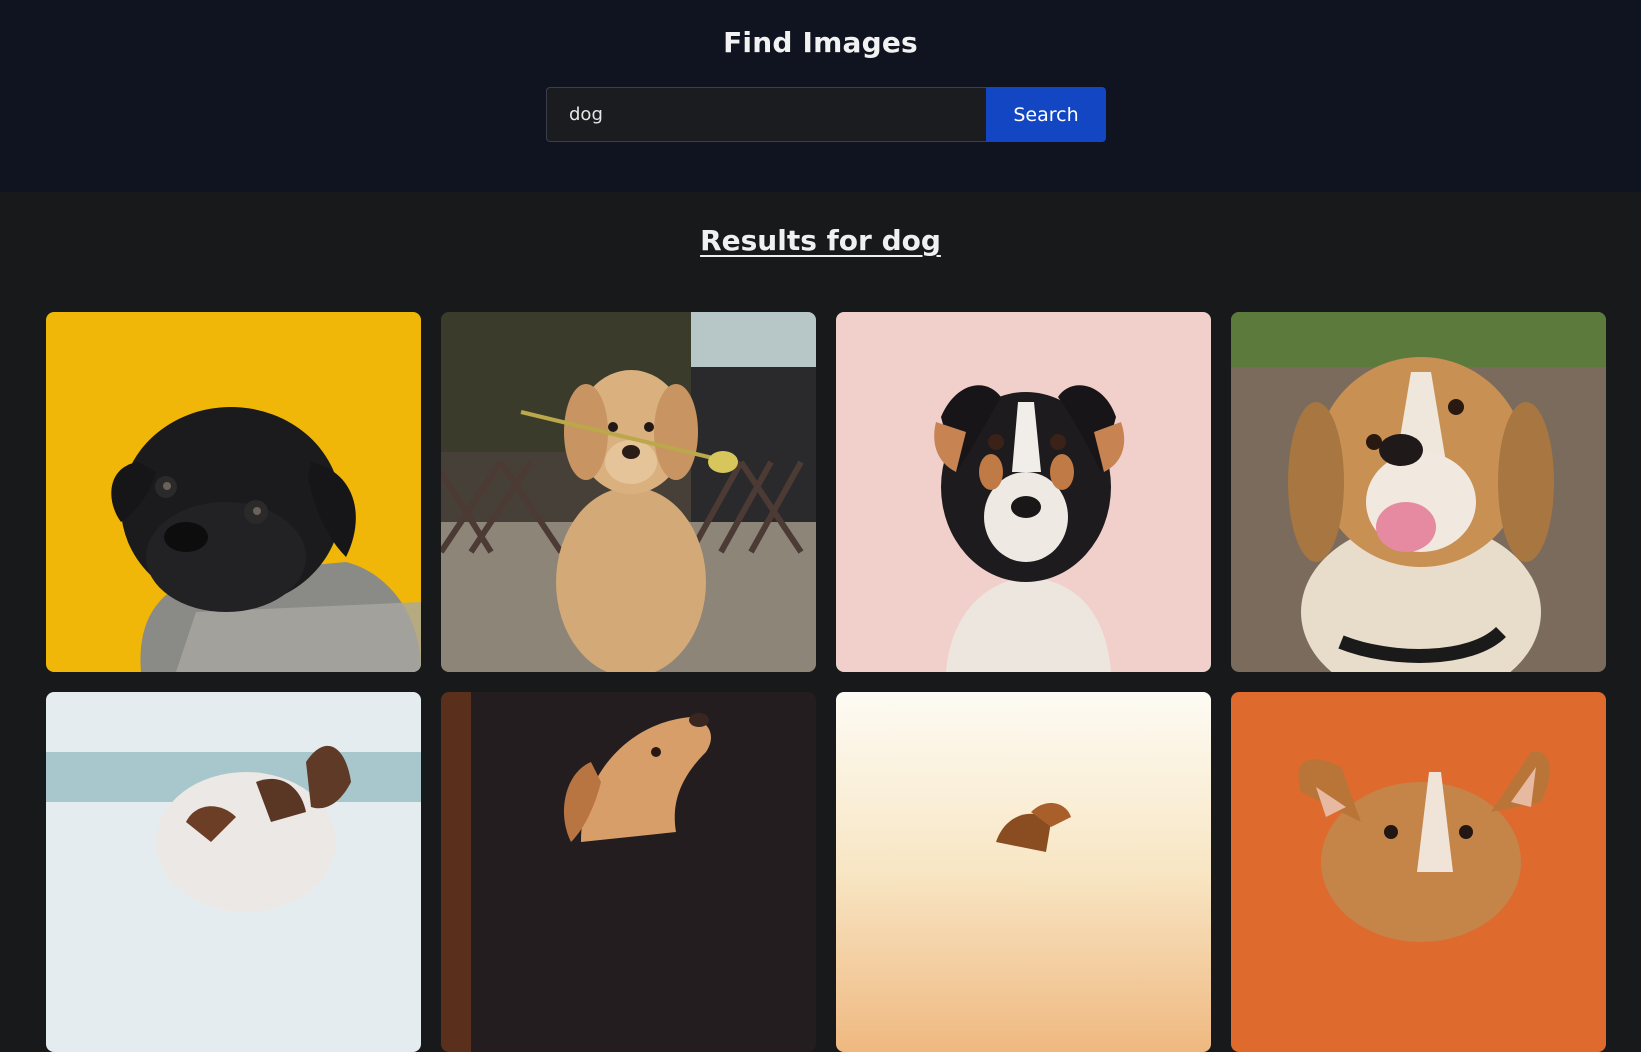 The width and height of the screenshot is (1641, 1052). I want to click on beagle-image, so click(1418, 492).